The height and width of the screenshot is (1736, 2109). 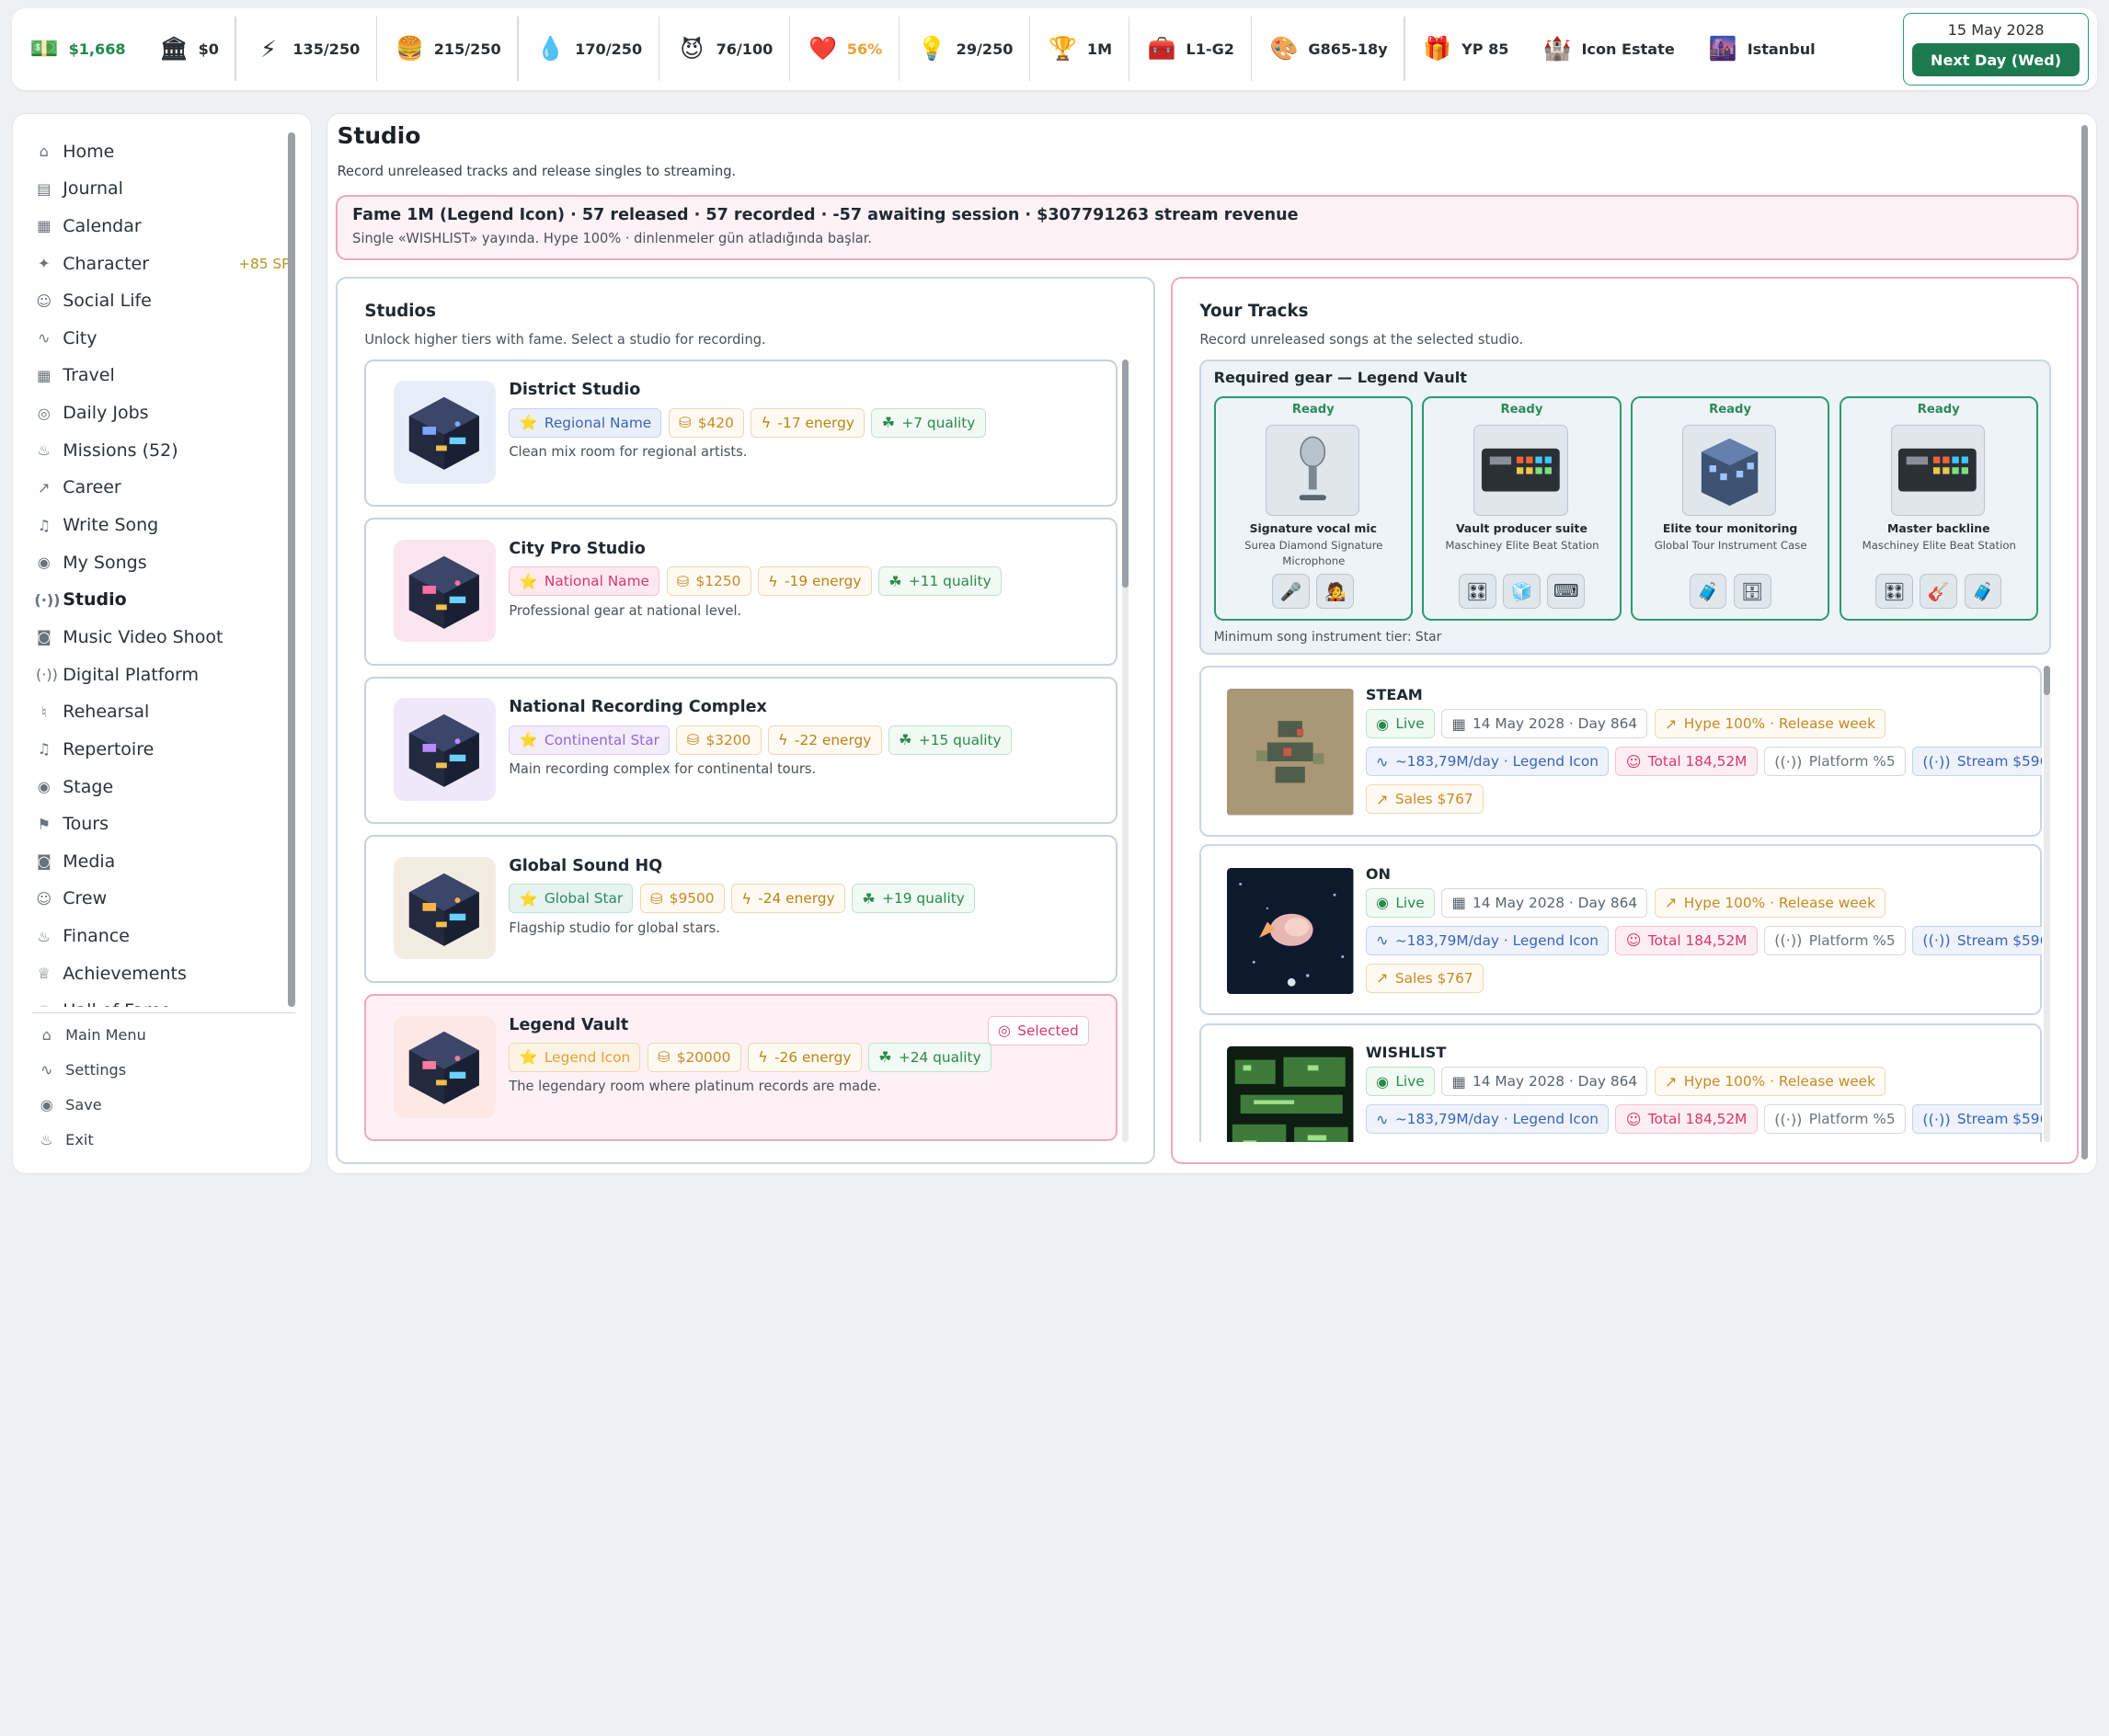 What do you see at coordinates (1394, 695) in the screenshot?
I see `track-name: STEAM` at bounding box center [1394, 695].